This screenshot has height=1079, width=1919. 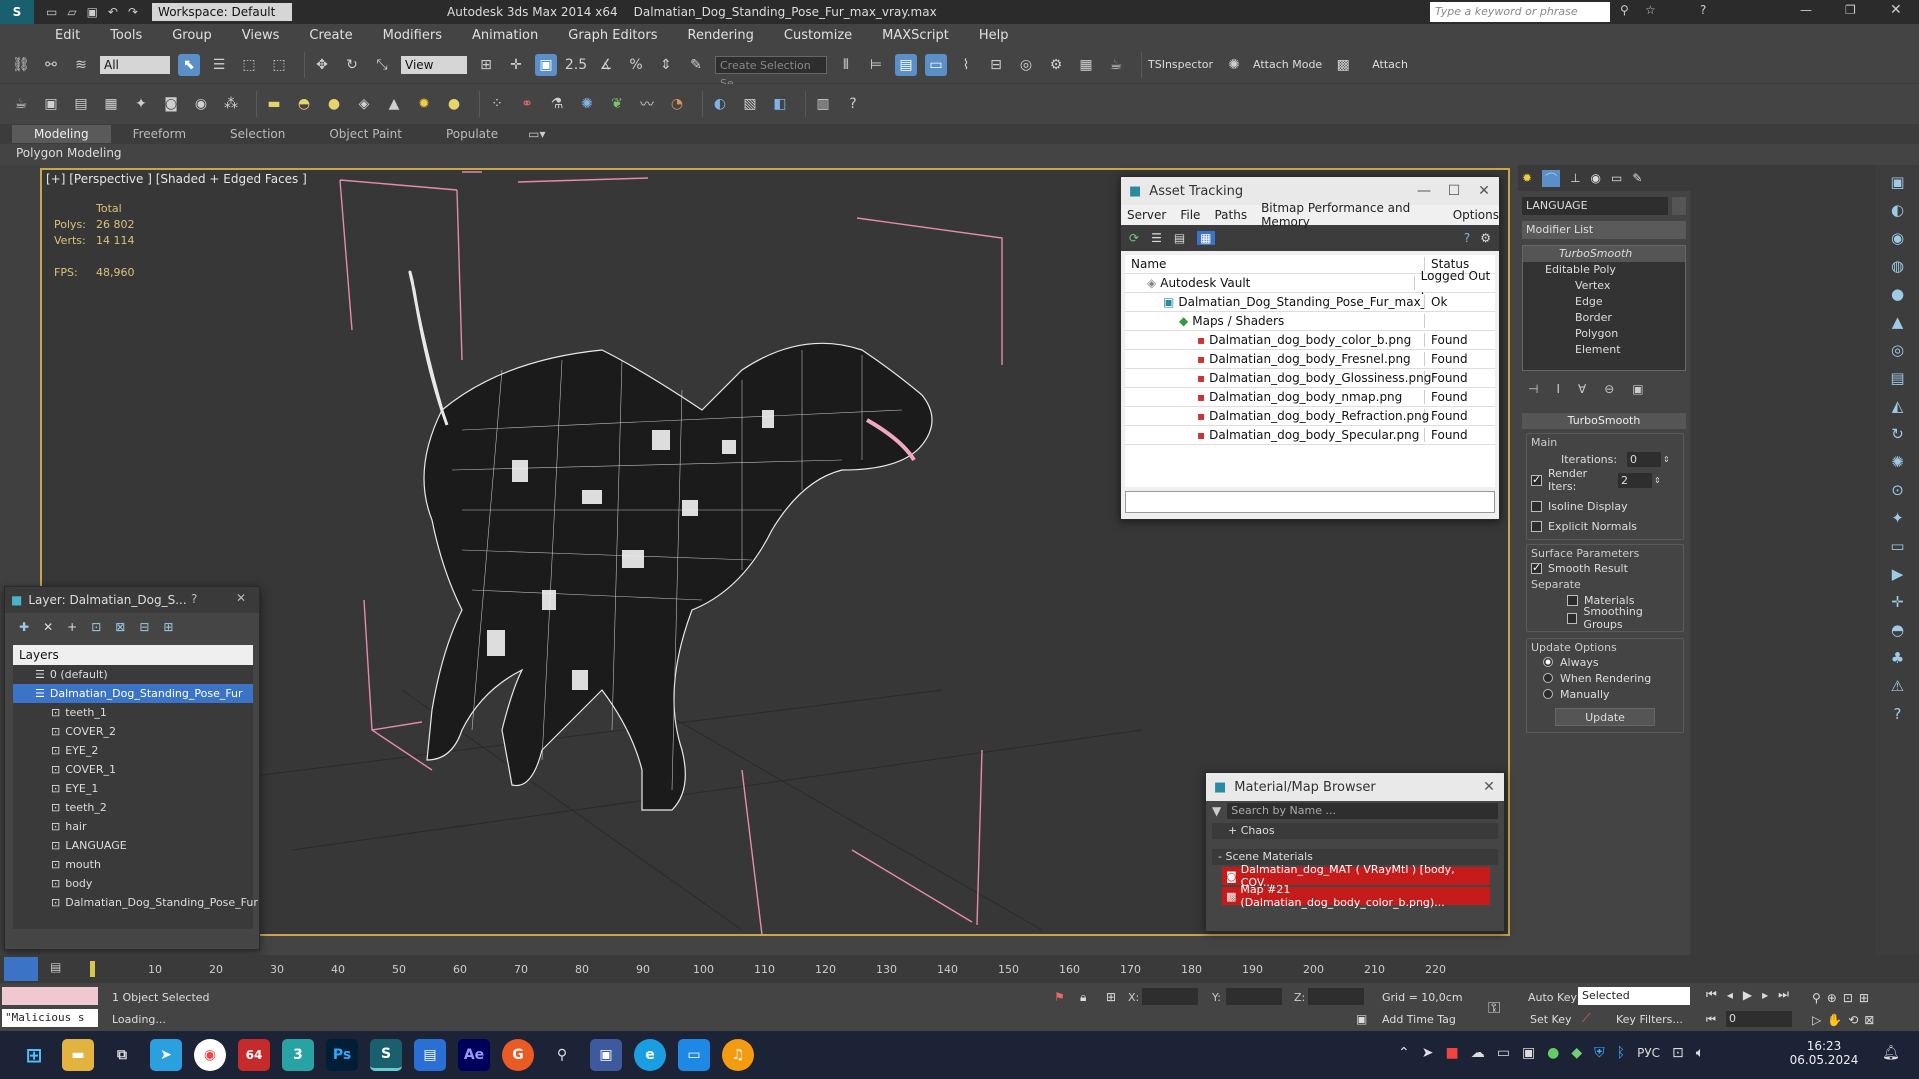 What do you see at coordinates (365, 134) in the screenshot?
I see `tab-object-paint: Object Paint` at bounding box center [365, 134].